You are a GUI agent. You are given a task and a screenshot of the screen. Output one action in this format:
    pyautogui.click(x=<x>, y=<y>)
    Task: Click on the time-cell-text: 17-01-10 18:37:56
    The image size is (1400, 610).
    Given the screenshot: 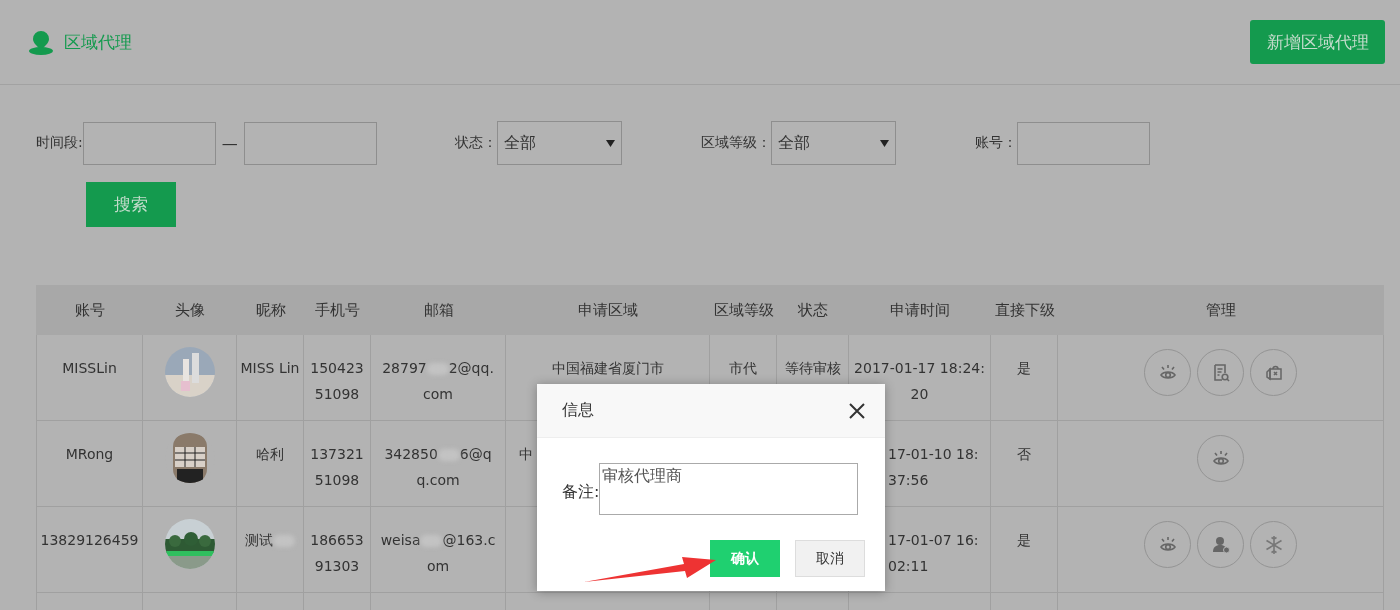 What is the action you would take?
    pyautogui.click(x=933, y=467)
    